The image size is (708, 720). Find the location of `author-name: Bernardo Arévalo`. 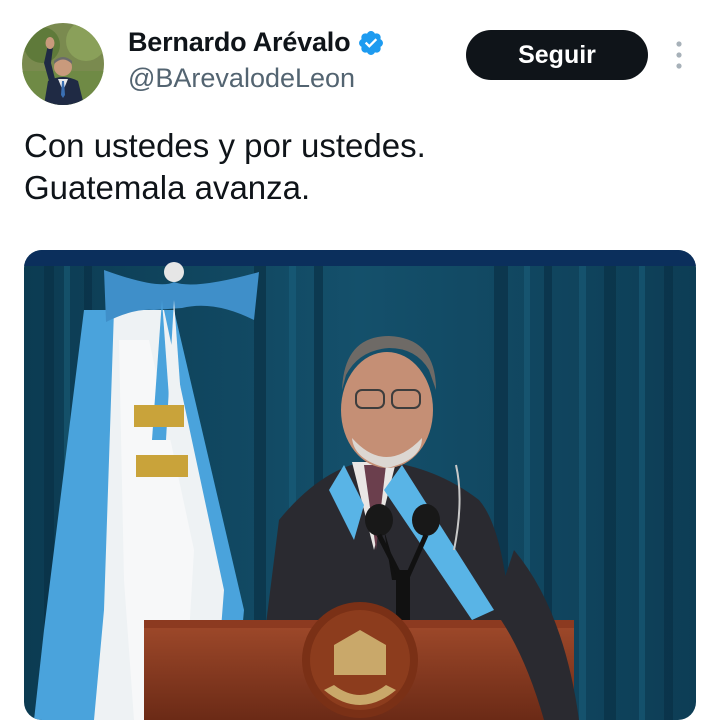

author-name: Bernardo Arévalo is located at coordinates (256, 42).